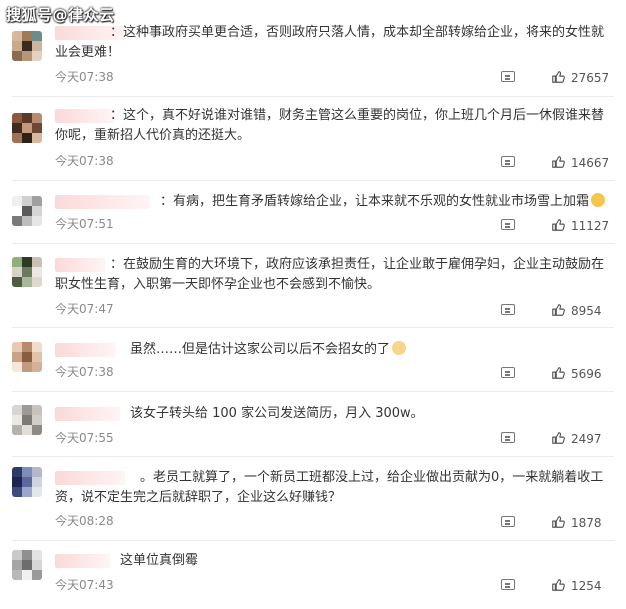  I want to click on like-count: 1254, so click(586, 586).